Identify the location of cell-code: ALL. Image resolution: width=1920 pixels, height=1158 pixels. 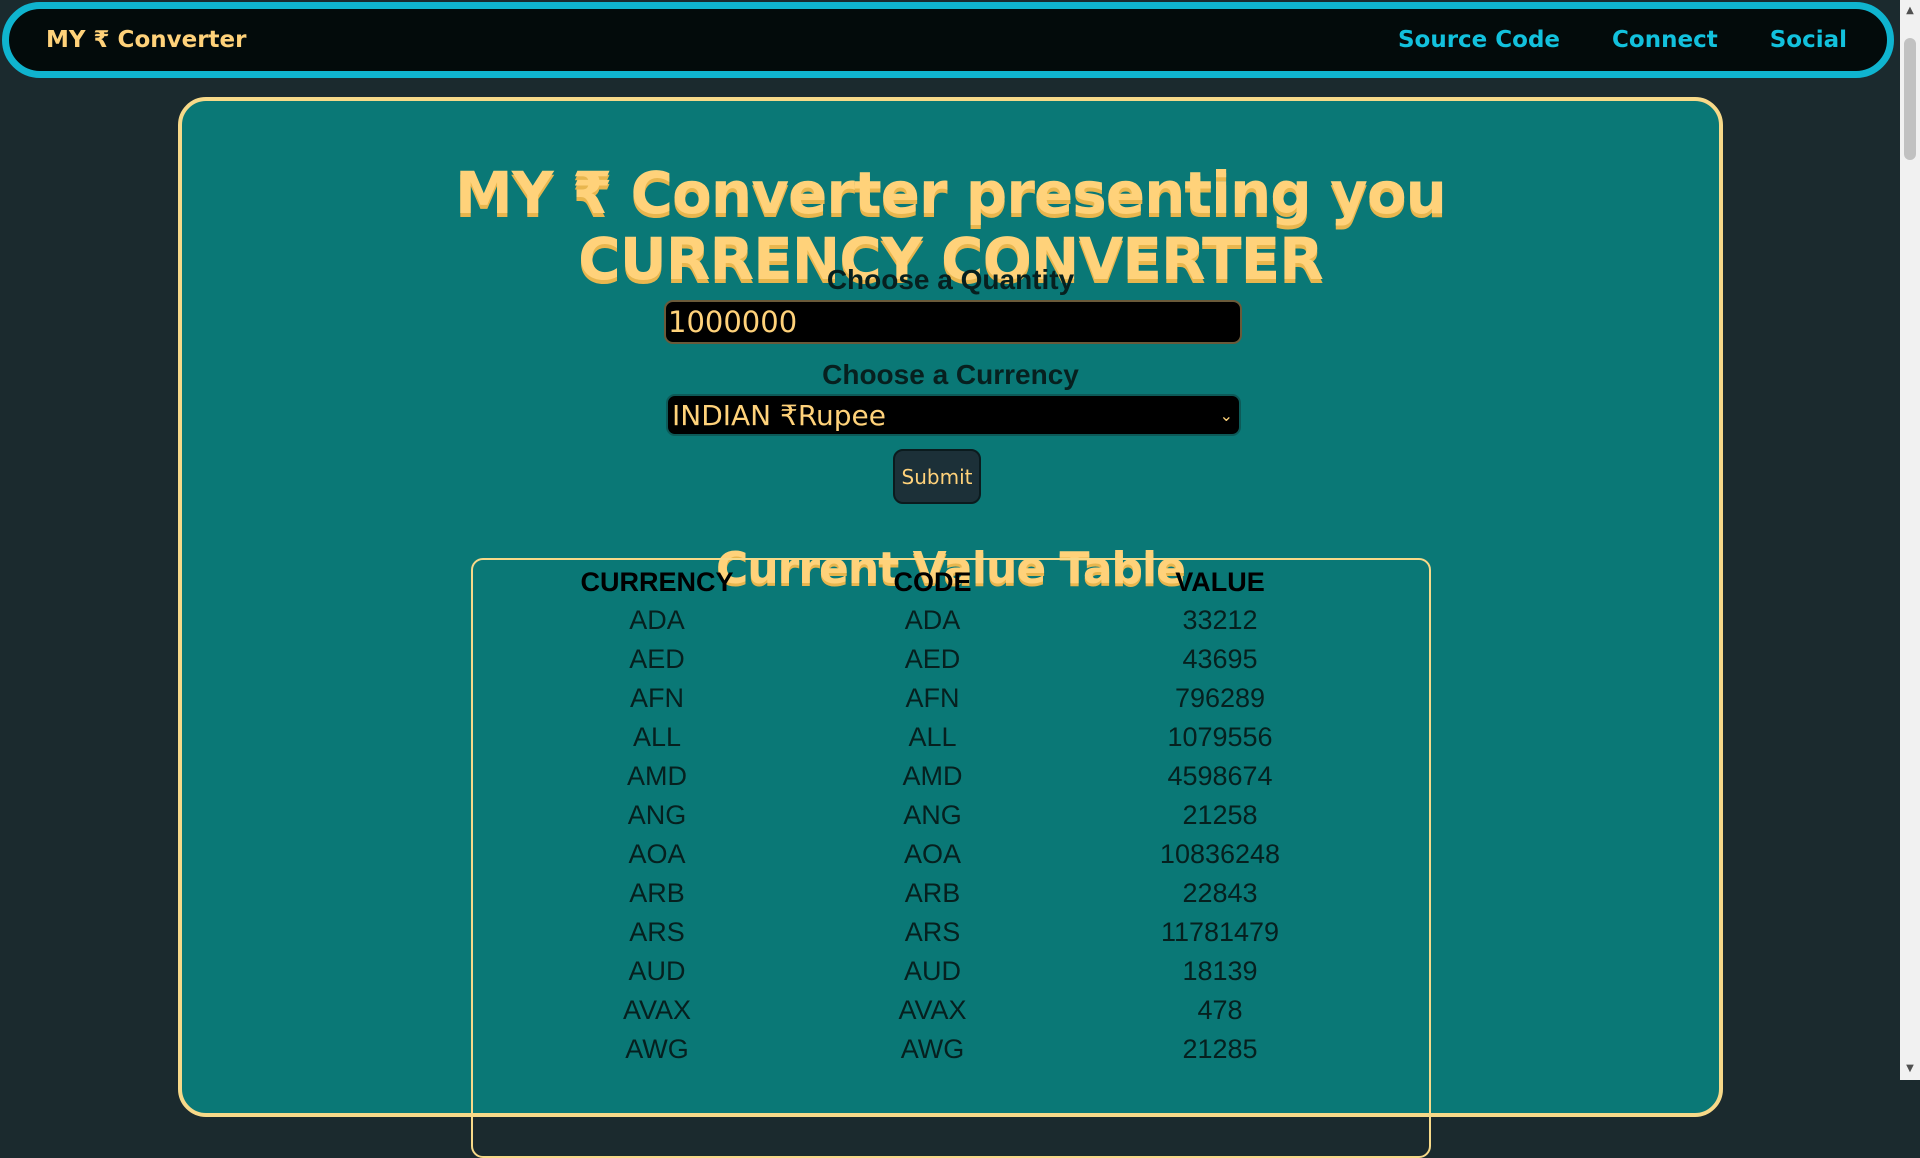
(932, 737).